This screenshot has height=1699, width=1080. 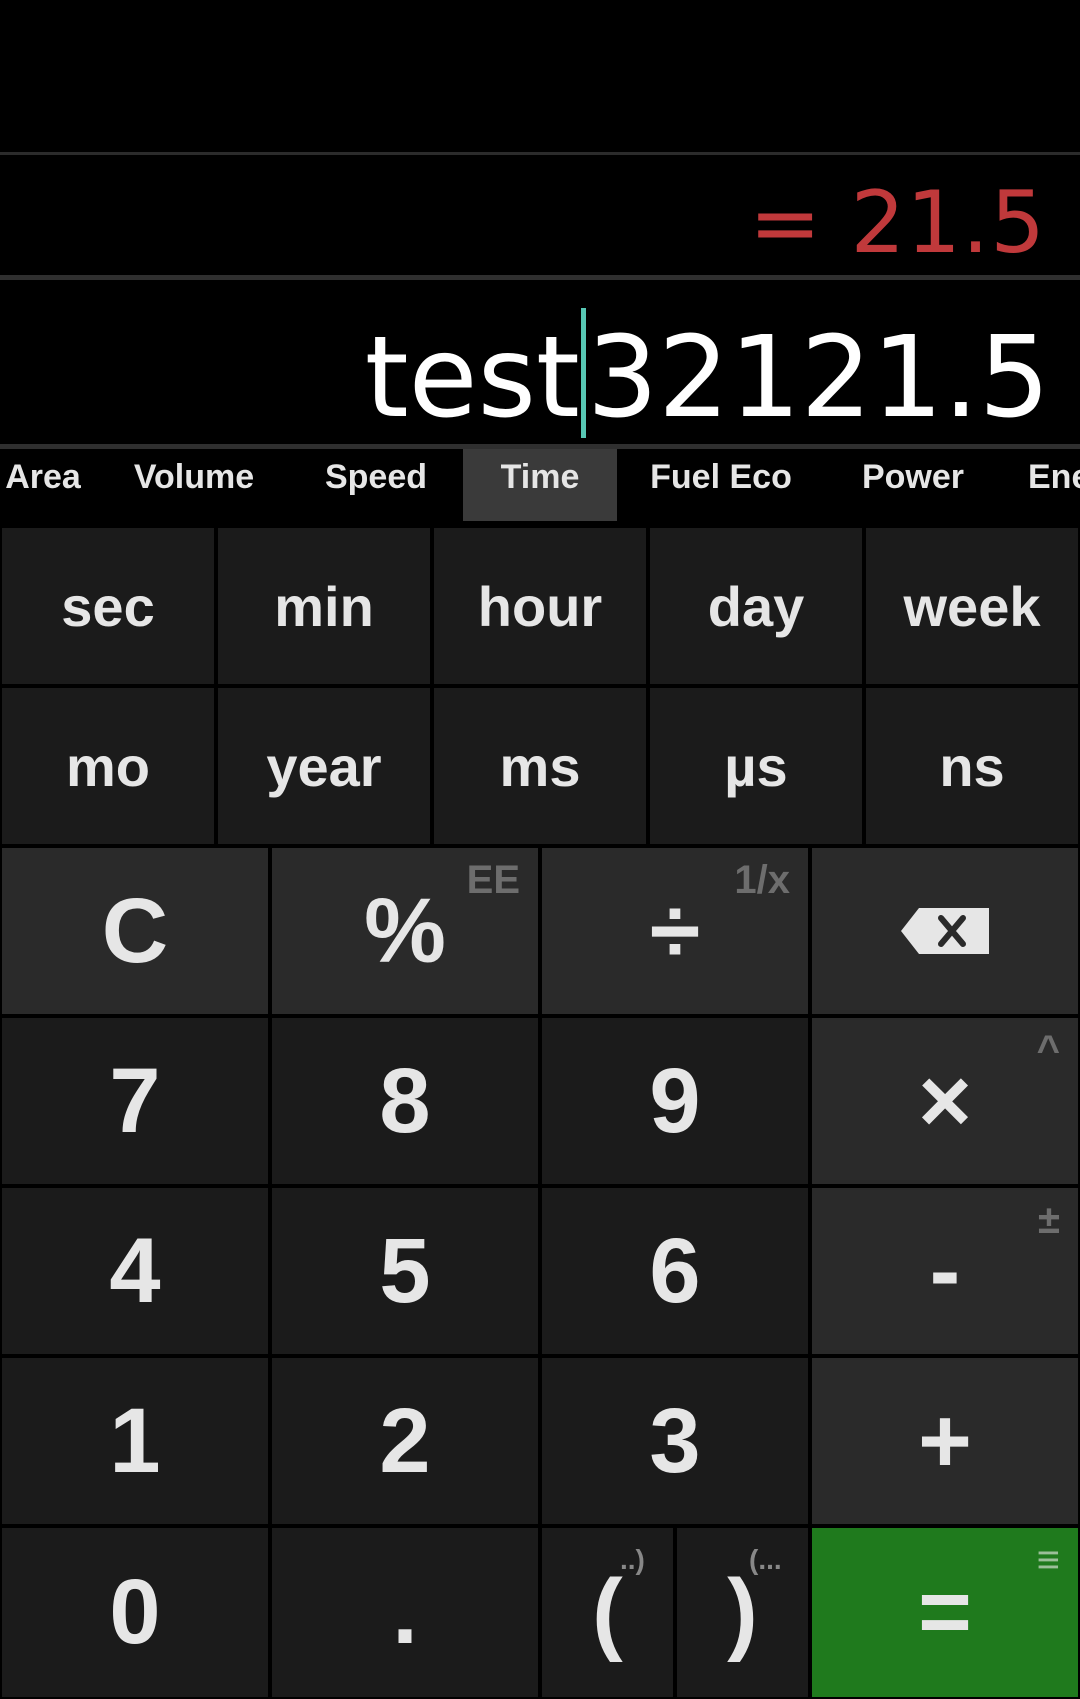 I want to click on clear-button: C, so click(x=135, y=931).